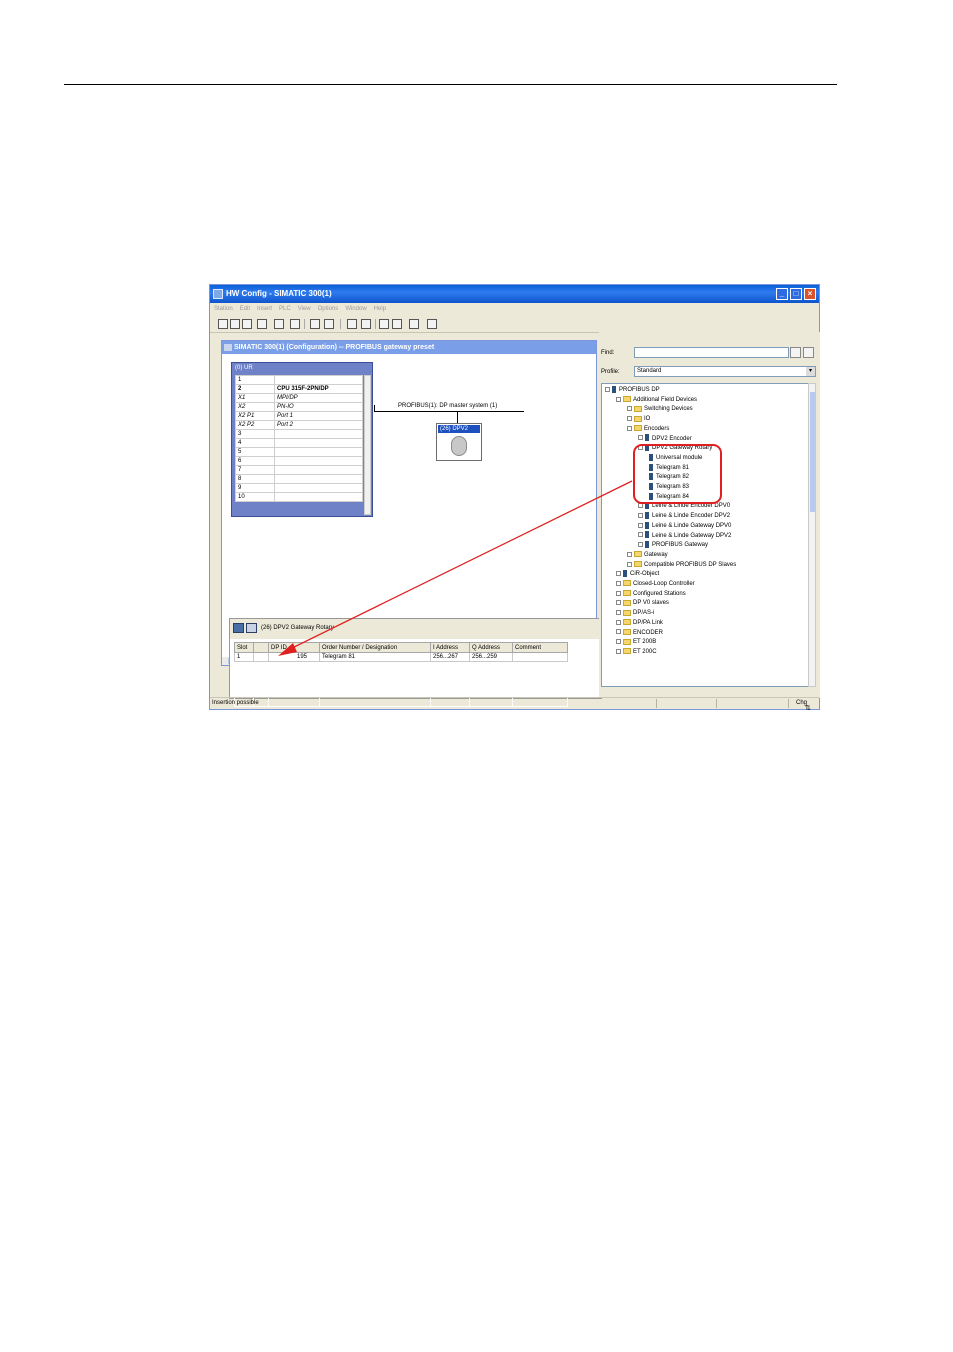 Image resolution: width=953 pixels, height=1352 pixels. What do you see at coordinates (491, 647) in the screenshot?
I see `column-header: Q Address` at bounding box center [491, 647].